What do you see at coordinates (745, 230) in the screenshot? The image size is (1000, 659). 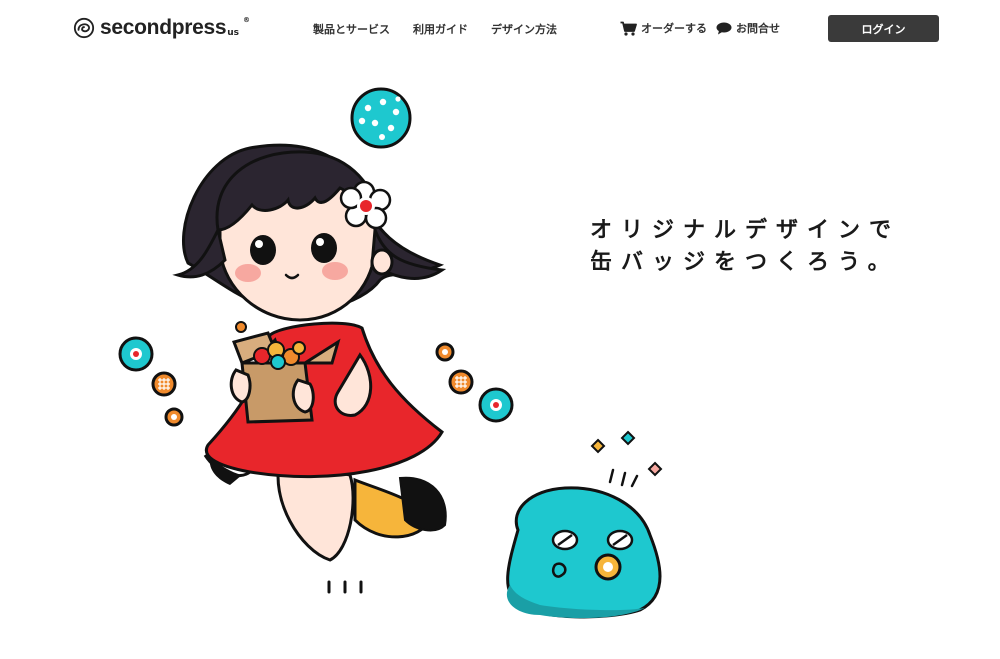 I see `catch-line-1: オリジナルデザインで` at bounding box center [745, 230].